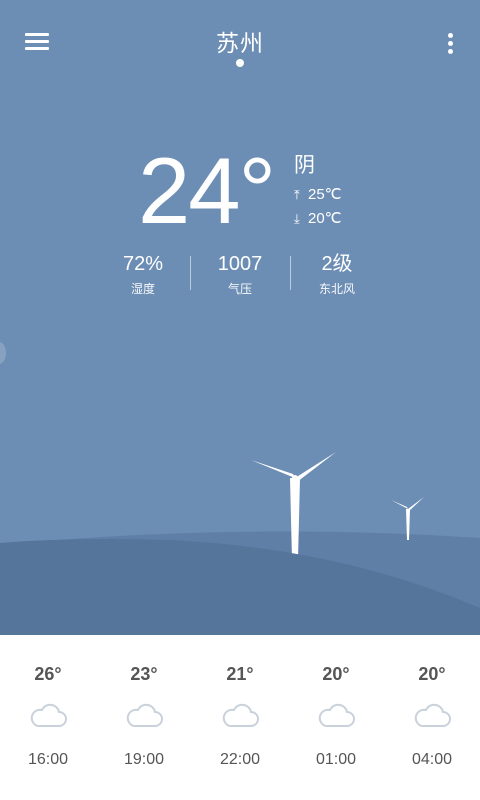  Describe the element at coordinates (240, 63) in the screenshot. I see `page-indicator-dot` at that location.